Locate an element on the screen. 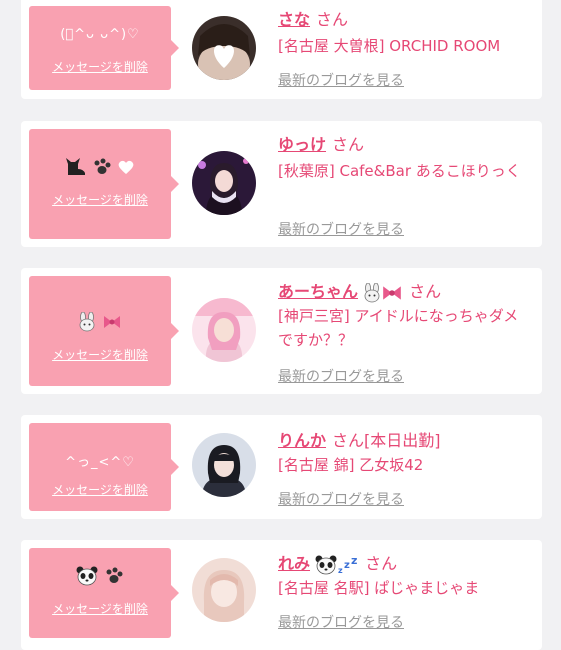  name-link: りんか is located at coordinates (302, 440).